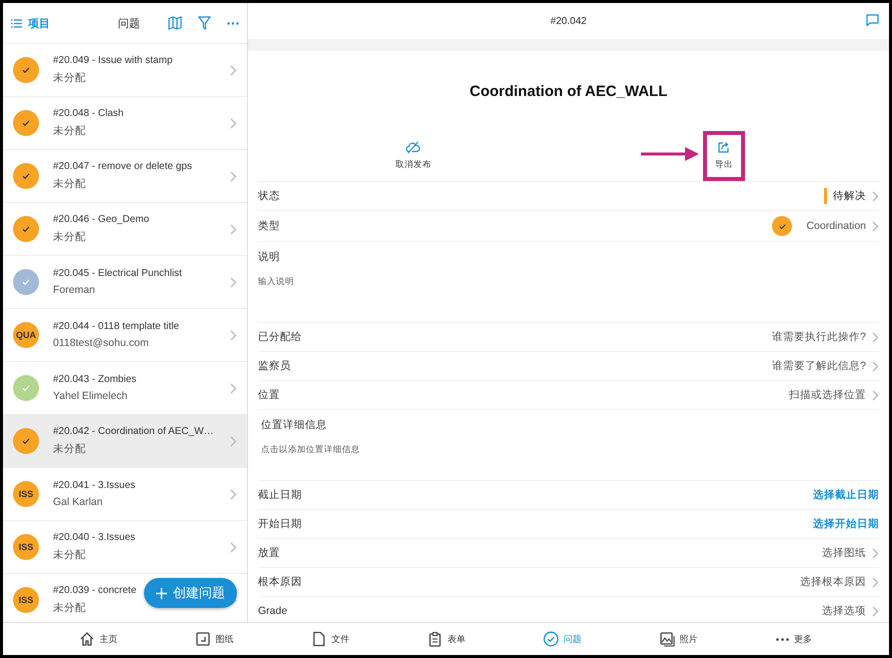 This screenshot has height=658, width=892. Describe the element at coordinates (273, 611) in the screenshot. I see `field-label: Grade` at that location.